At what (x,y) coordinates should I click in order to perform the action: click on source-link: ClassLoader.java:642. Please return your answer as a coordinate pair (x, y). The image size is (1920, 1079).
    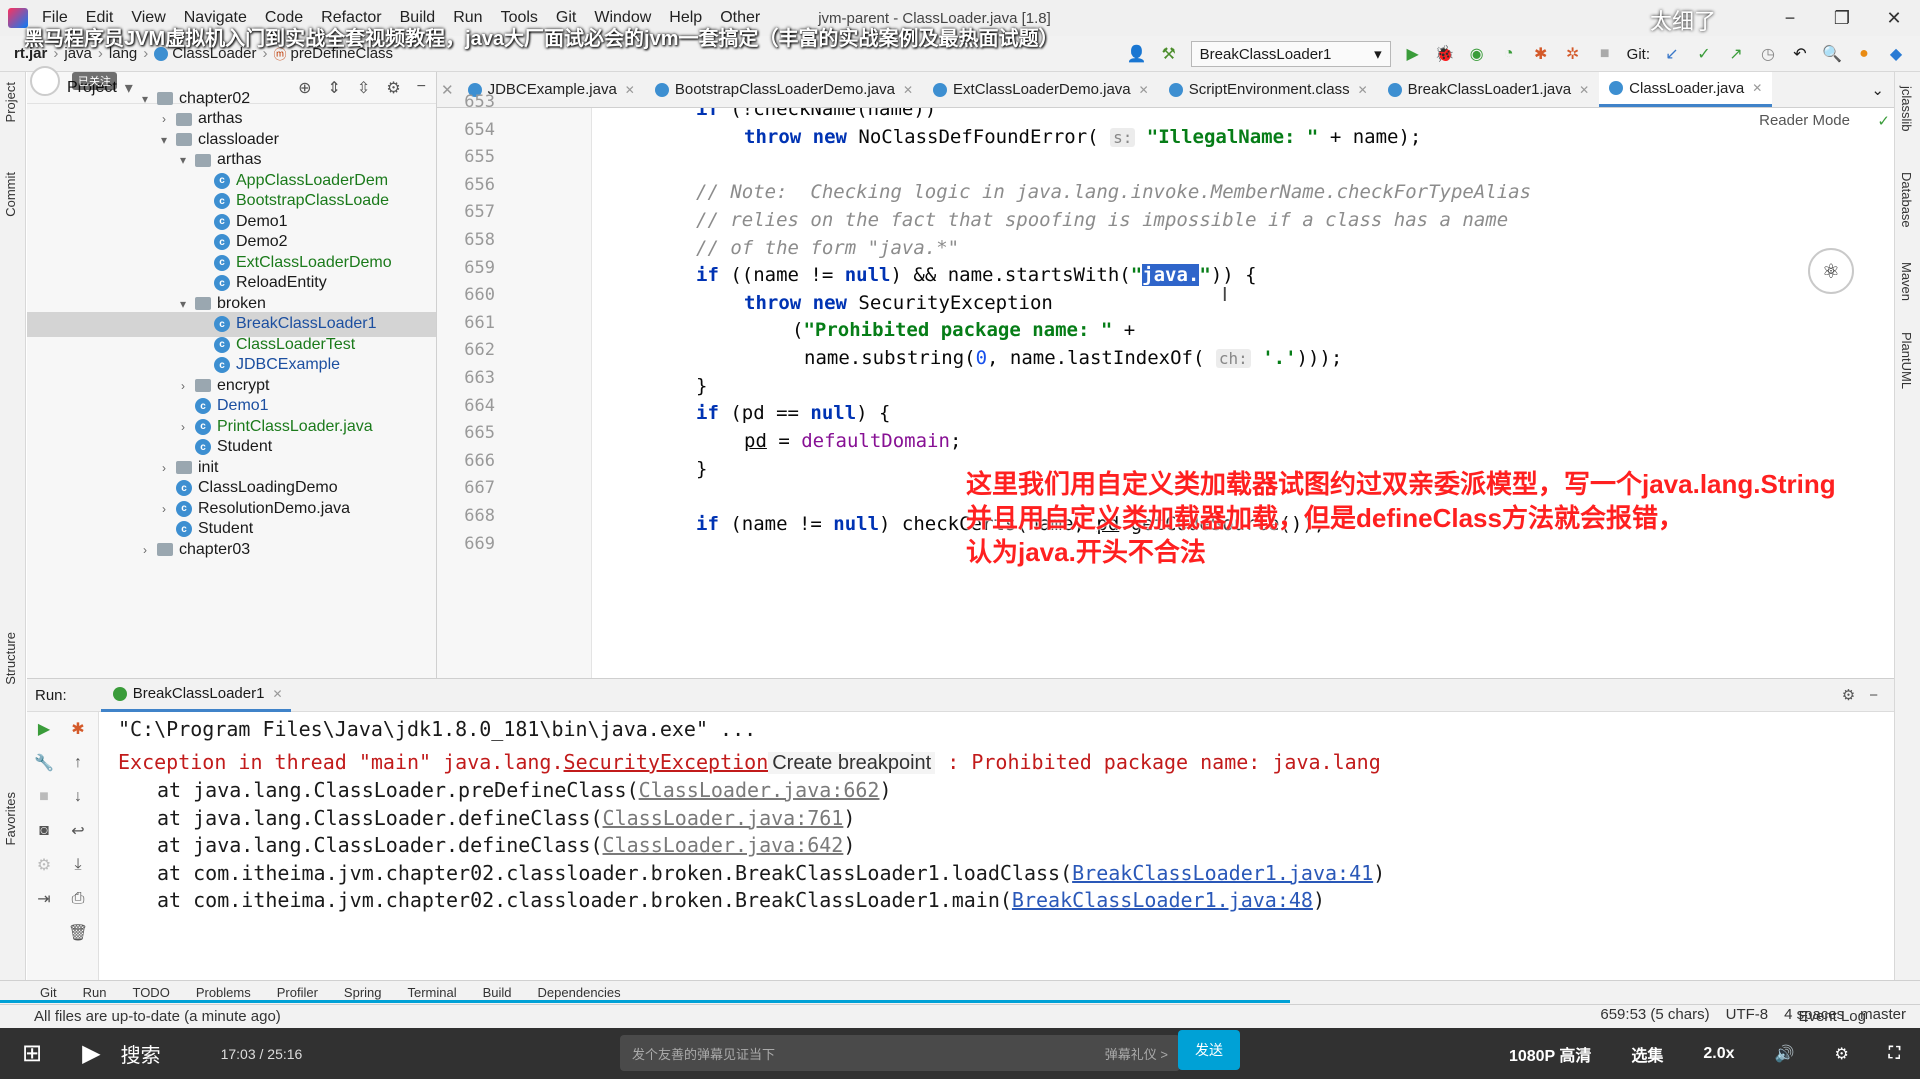
    Looking at the image, I should click on (723, 845).